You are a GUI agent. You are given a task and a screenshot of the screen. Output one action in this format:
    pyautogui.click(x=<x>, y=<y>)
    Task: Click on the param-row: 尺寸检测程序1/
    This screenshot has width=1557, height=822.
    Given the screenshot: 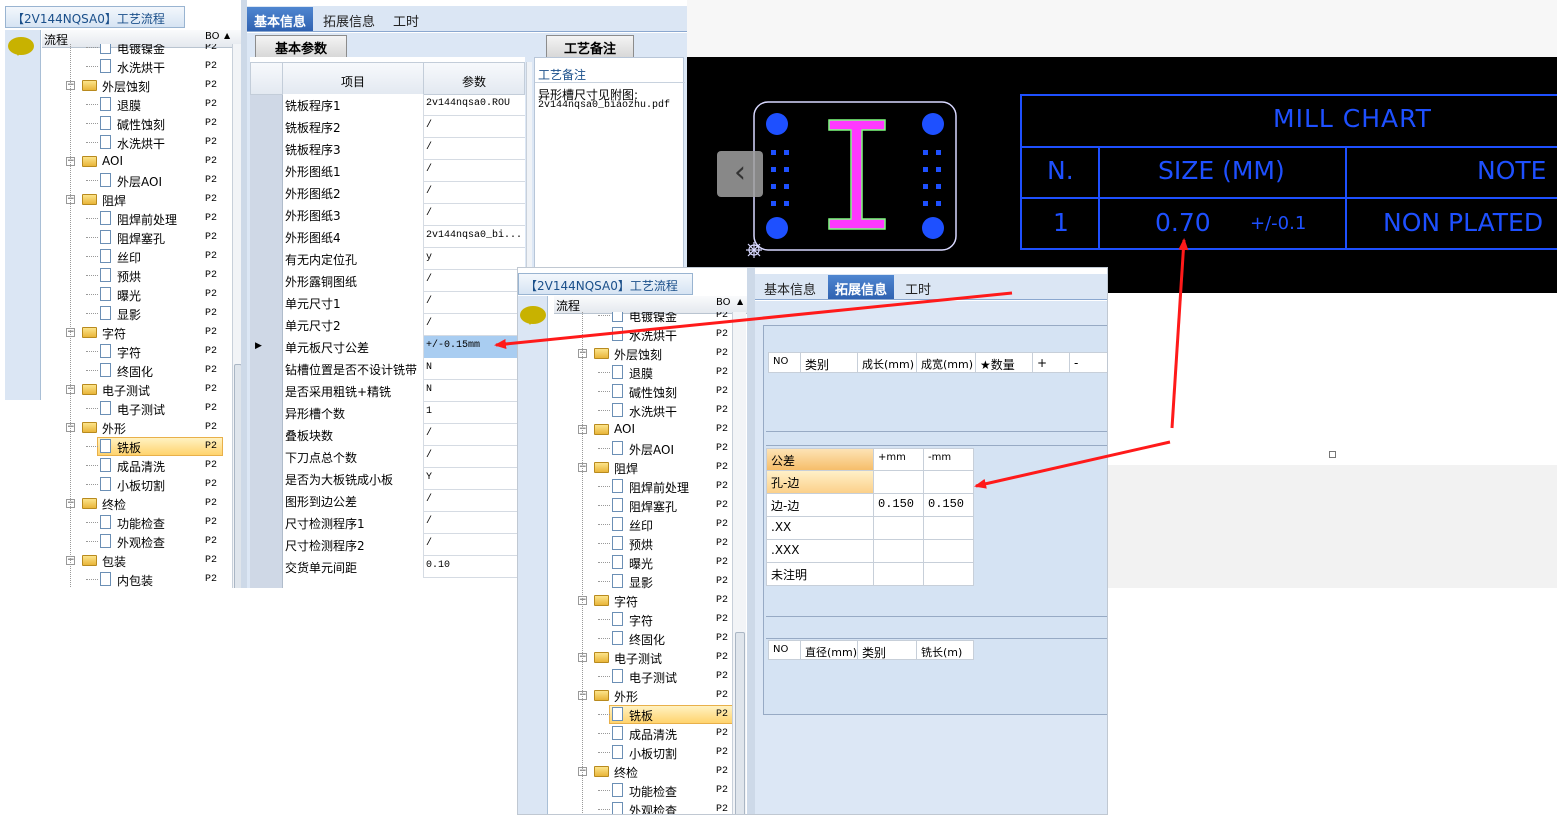 What is the action you would take?
    pyautogui.click(x=404, y=523)
    